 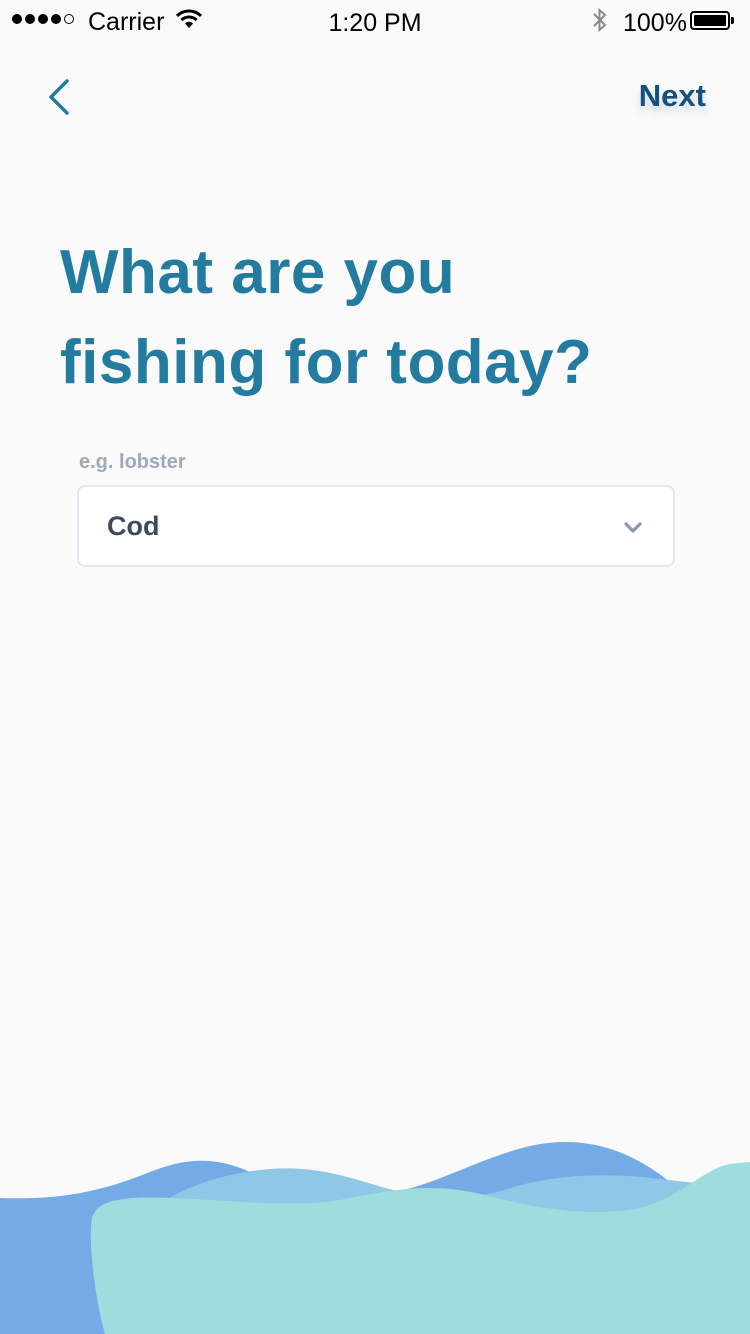 What do you see at coordinates (375, 1238) in the screenshot?
I see `waves-decoration` at bounding box center [375, 1238].